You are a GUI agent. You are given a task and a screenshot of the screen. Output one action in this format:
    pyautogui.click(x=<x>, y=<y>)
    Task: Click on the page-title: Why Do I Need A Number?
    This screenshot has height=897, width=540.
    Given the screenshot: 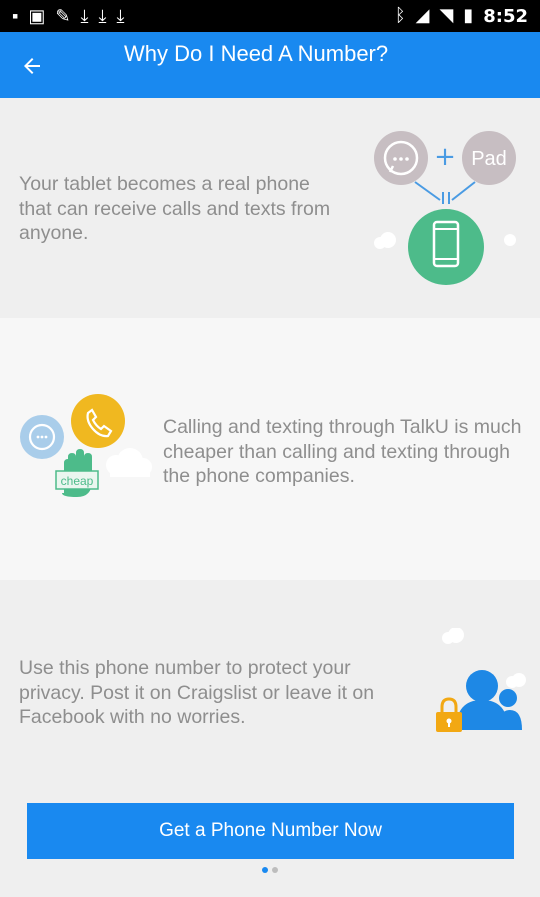 What is the action you would take?
    pyautogui.click(x=256, y=53)
    